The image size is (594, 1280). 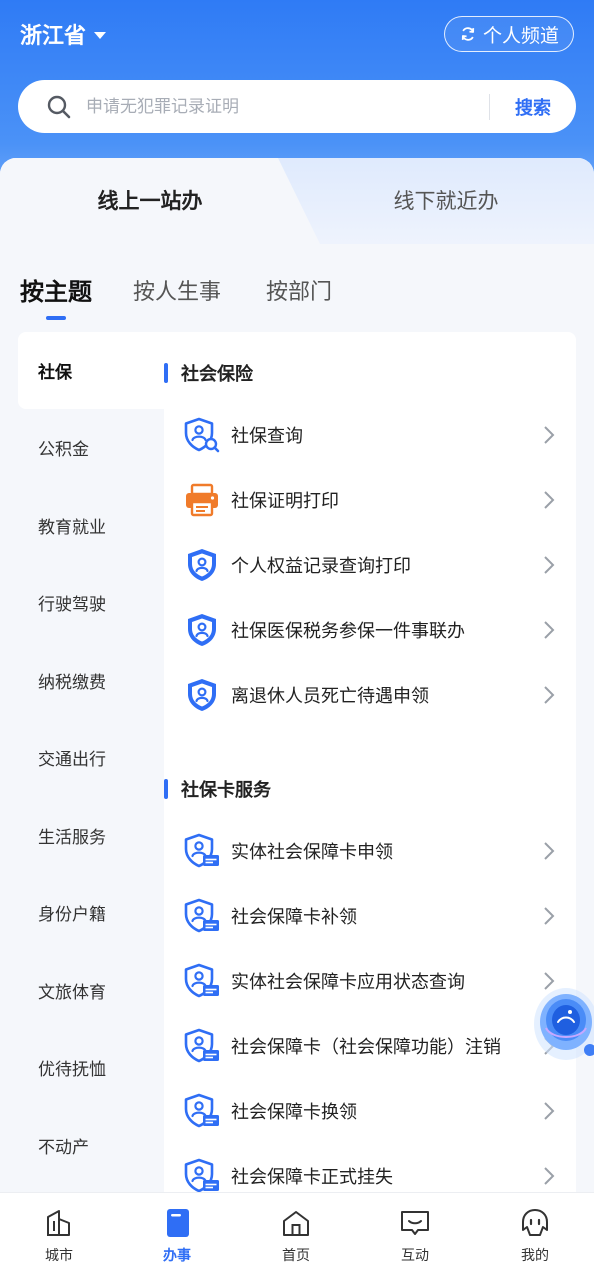 I want to click on nav-label: 我的, so click(x=535, y=1256).